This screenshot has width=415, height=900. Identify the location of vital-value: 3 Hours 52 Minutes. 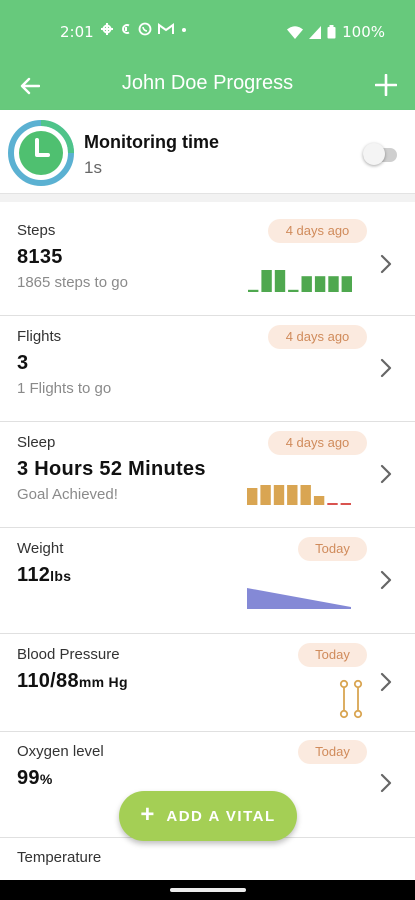
(111, 469).